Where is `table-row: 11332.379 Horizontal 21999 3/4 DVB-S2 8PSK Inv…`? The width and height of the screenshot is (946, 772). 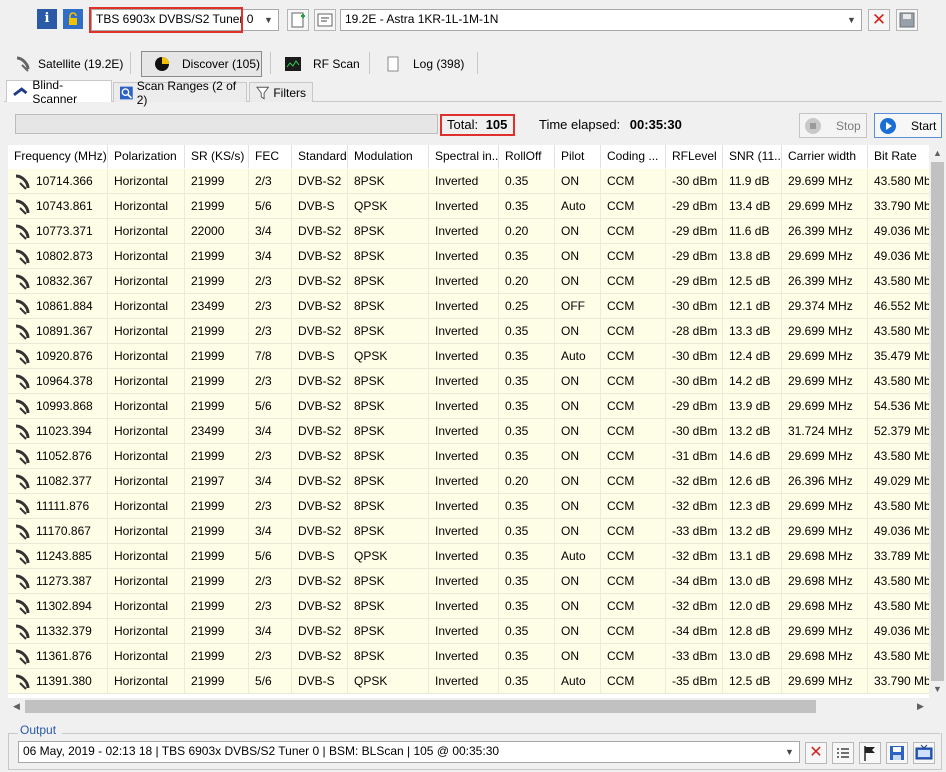
table-row: 11332.379 Horizontal 21999 3/4 DVB-S2 8PSK Inv… is located at coordinates (469, 631).